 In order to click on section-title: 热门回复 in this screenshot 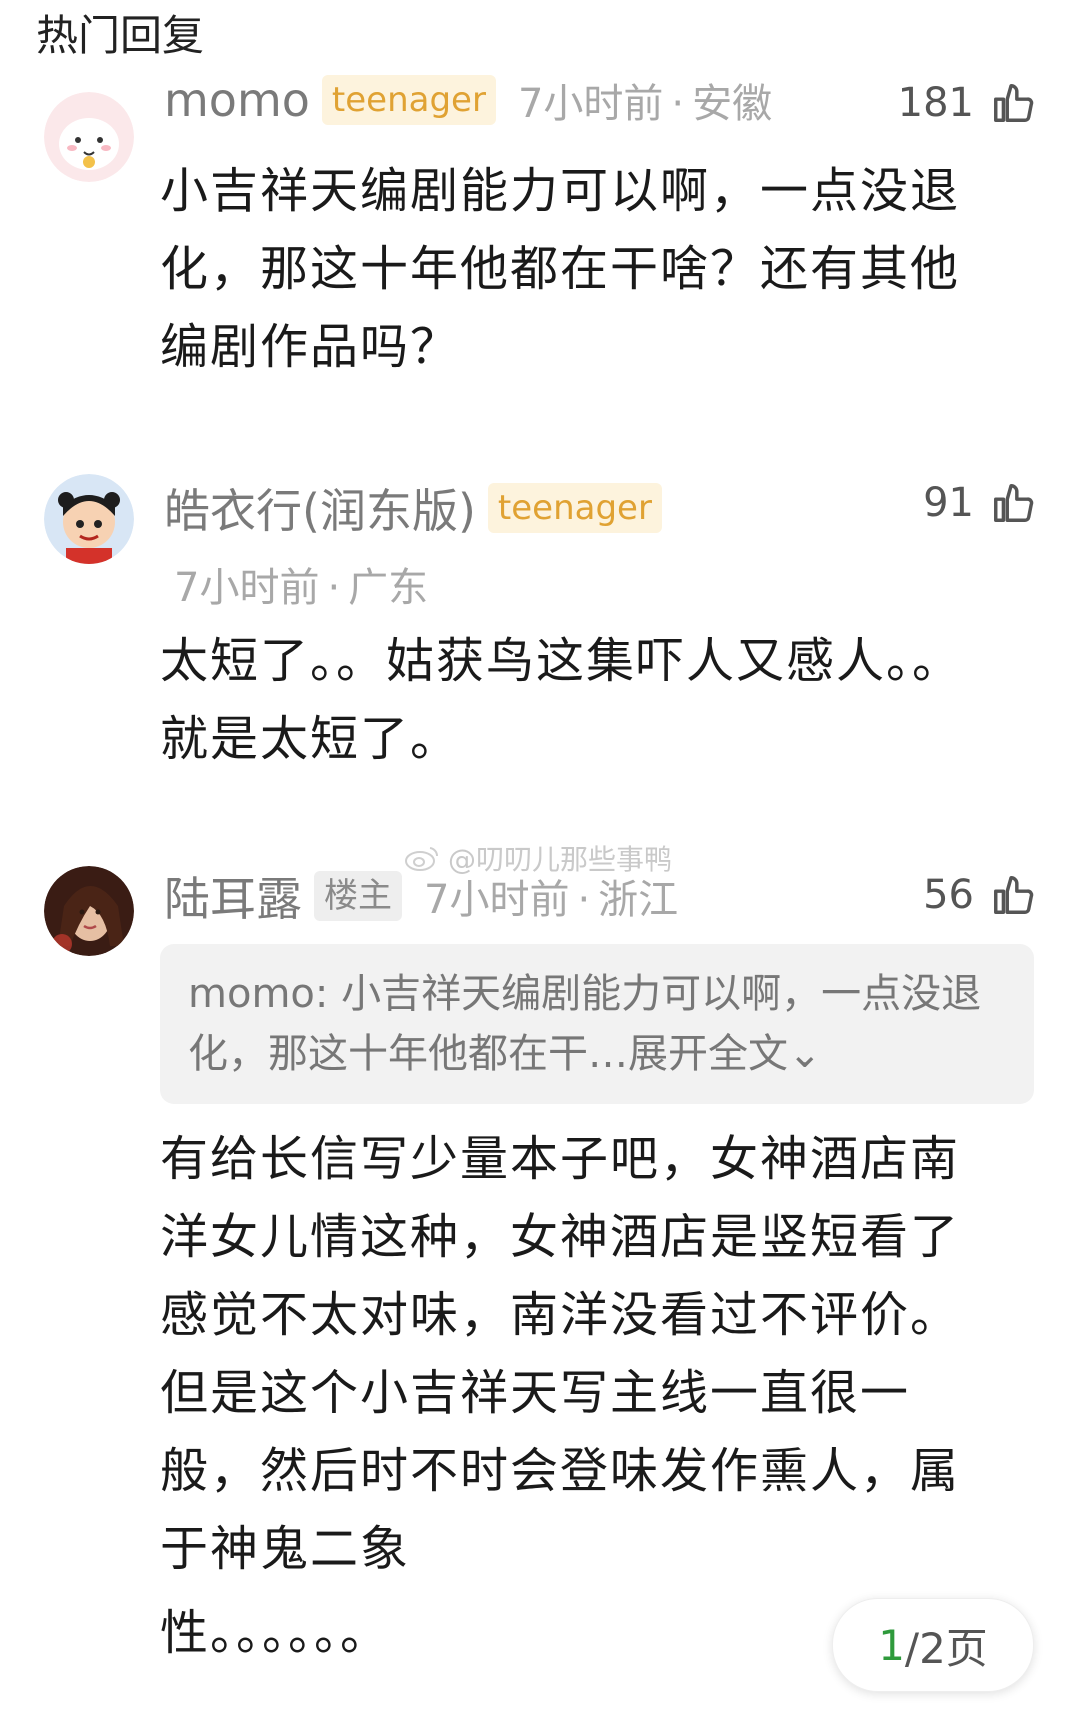, I will do `click(120, 35)`.